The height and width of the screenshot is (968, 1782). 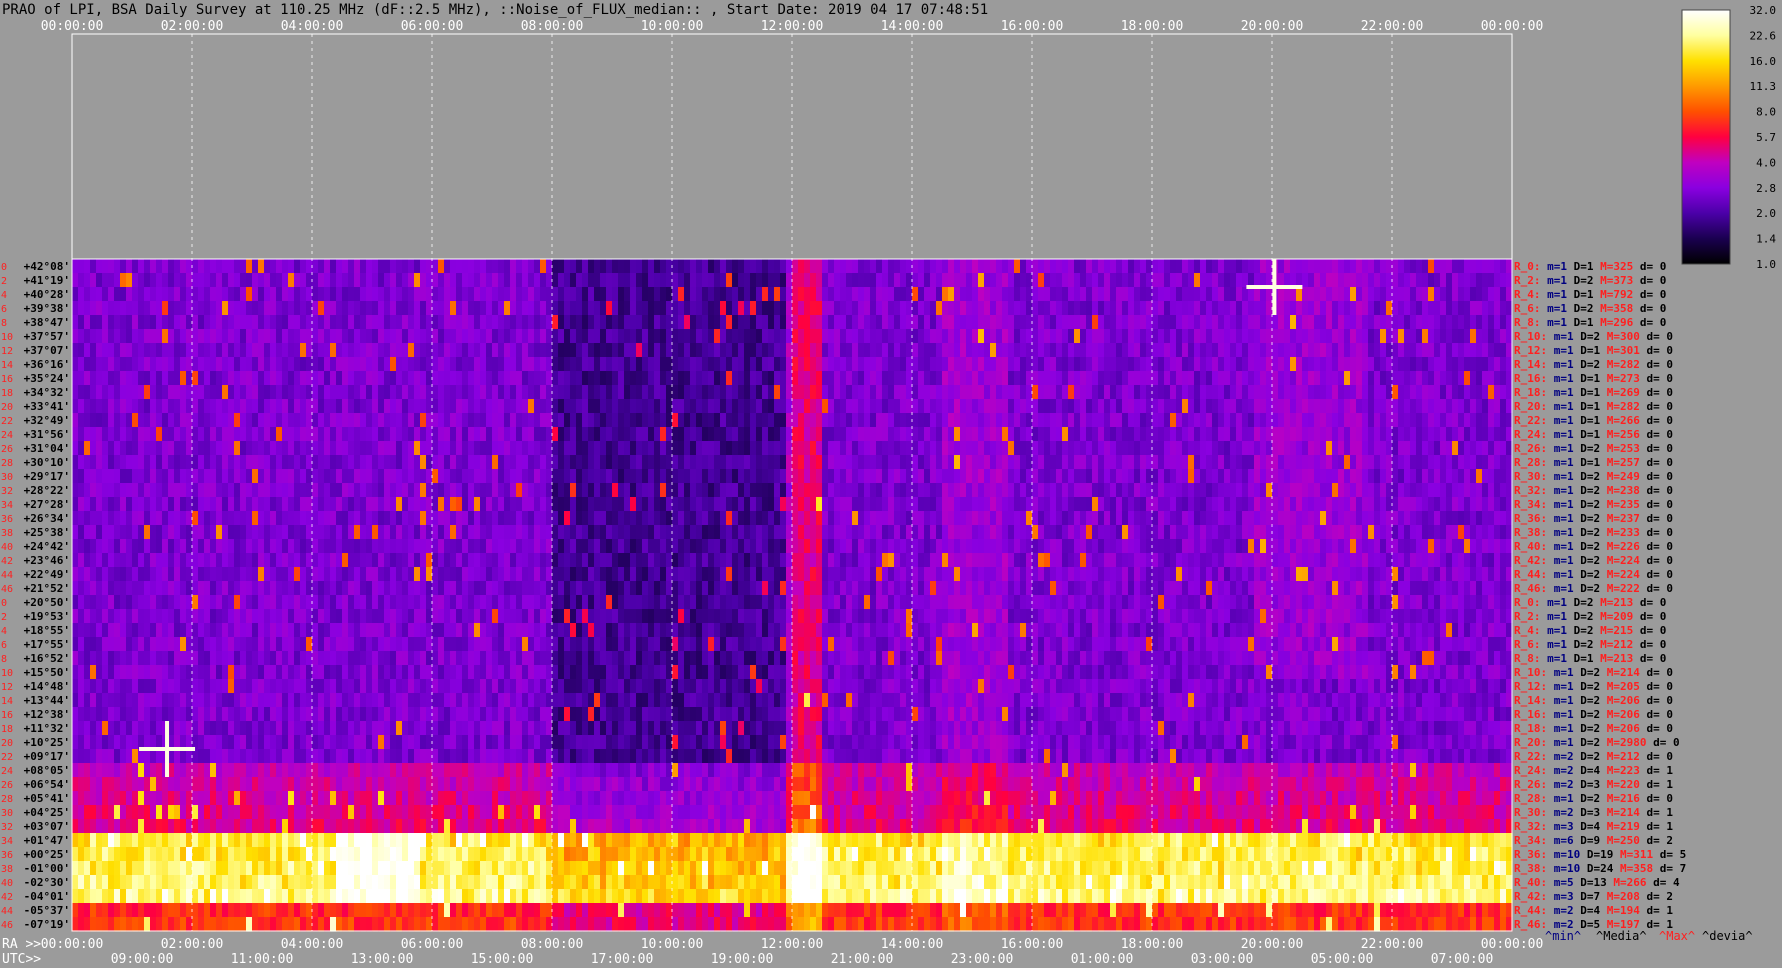 I want to click on ra-tick-label: 00:00:00, so click(x=1512, y=944).